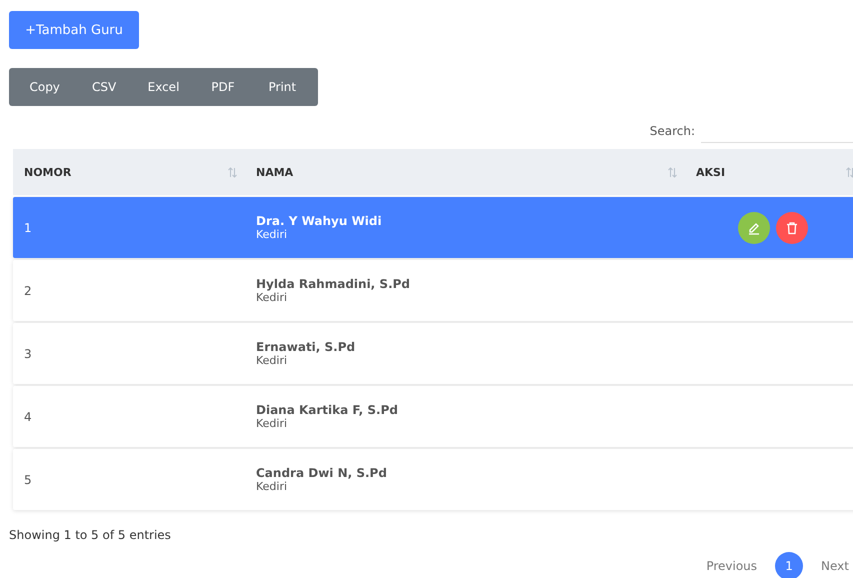 The height and width of the screenshot is (578, 853). I want to click on next-link: Next, so click(835, 566).